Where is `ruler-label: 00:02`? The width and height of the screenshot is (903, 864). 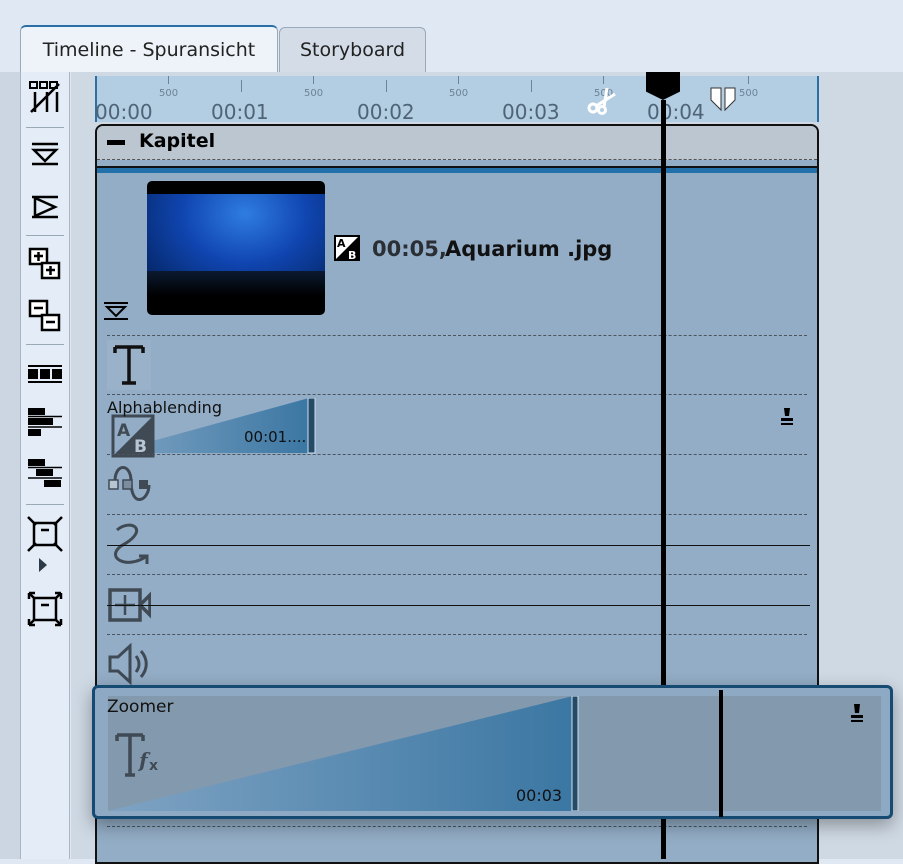
ruler-label: 00:02 is located at coordinates (386, 112).